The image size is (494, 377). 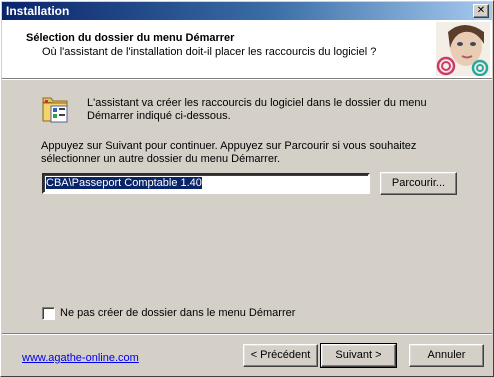 What do you see at coordinates (48, 313) in the screenshot?
I see `no-folder-checkbox` at bounding box center [48, 313].